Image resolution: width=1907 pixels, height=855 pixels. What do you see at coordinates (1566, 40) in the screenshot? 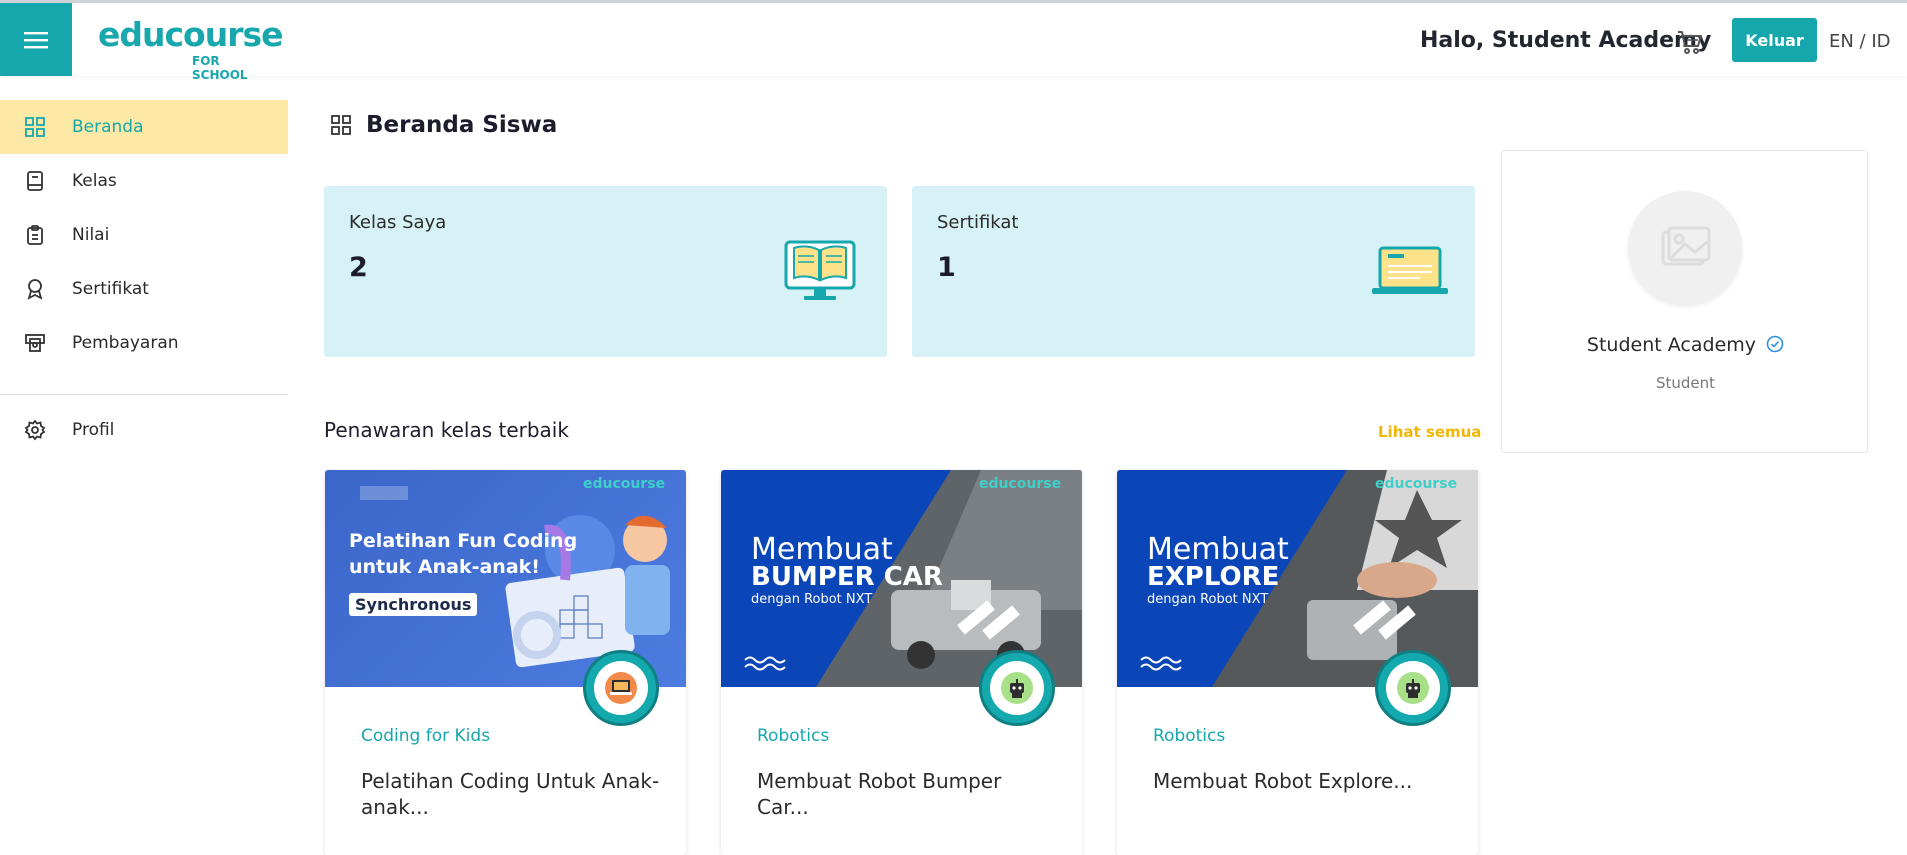
I see `user-greeting: Halo, Student Academy` at bounding box center [1566, 40].